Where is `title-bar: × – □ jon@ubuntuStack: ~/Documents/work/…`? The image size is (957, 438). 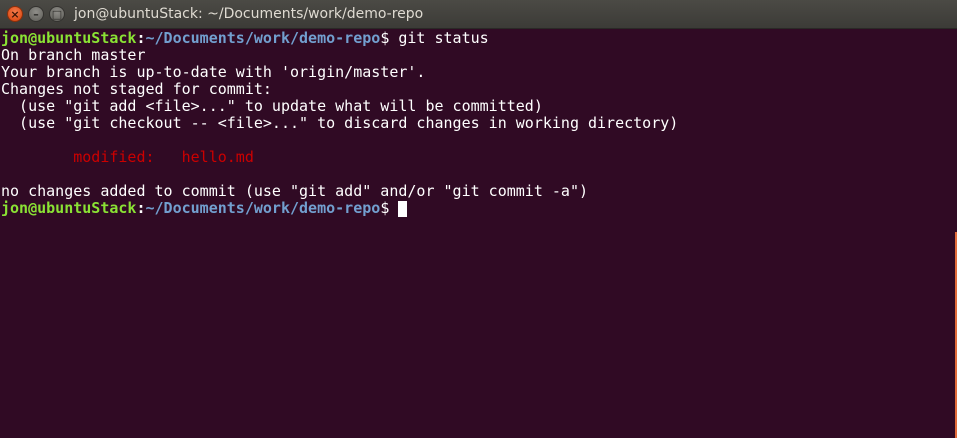 title-bar: × – □ jon@ubuntuStack: ~/Documents/work/… is located at coordinates (478, 14).